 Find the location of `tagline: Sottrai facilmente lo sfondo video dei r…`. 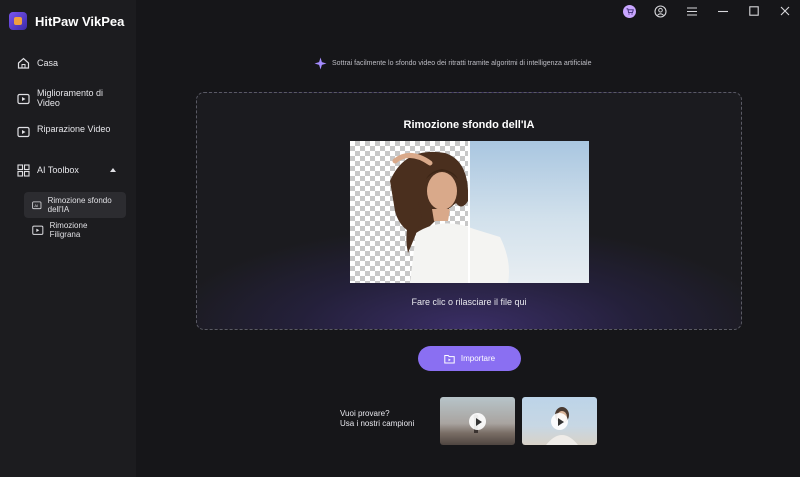

tagline: Sottrai facilmente lo sfondo video dei r… is located at coordinates (453, 63).